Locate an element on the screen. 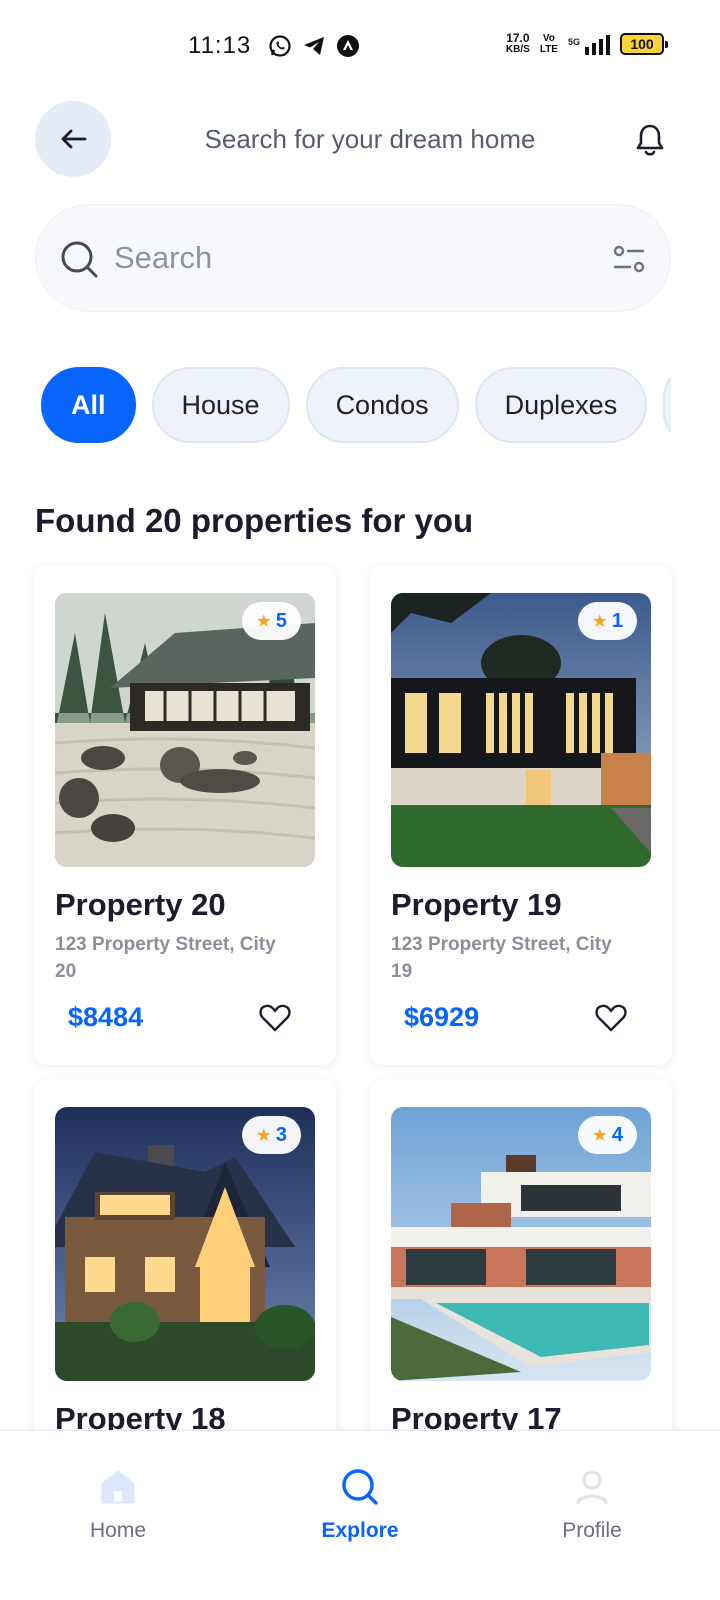 This screenshot has height=1600, width=720. rating-badge: ★ 1 is located at coordinates (607, 621).